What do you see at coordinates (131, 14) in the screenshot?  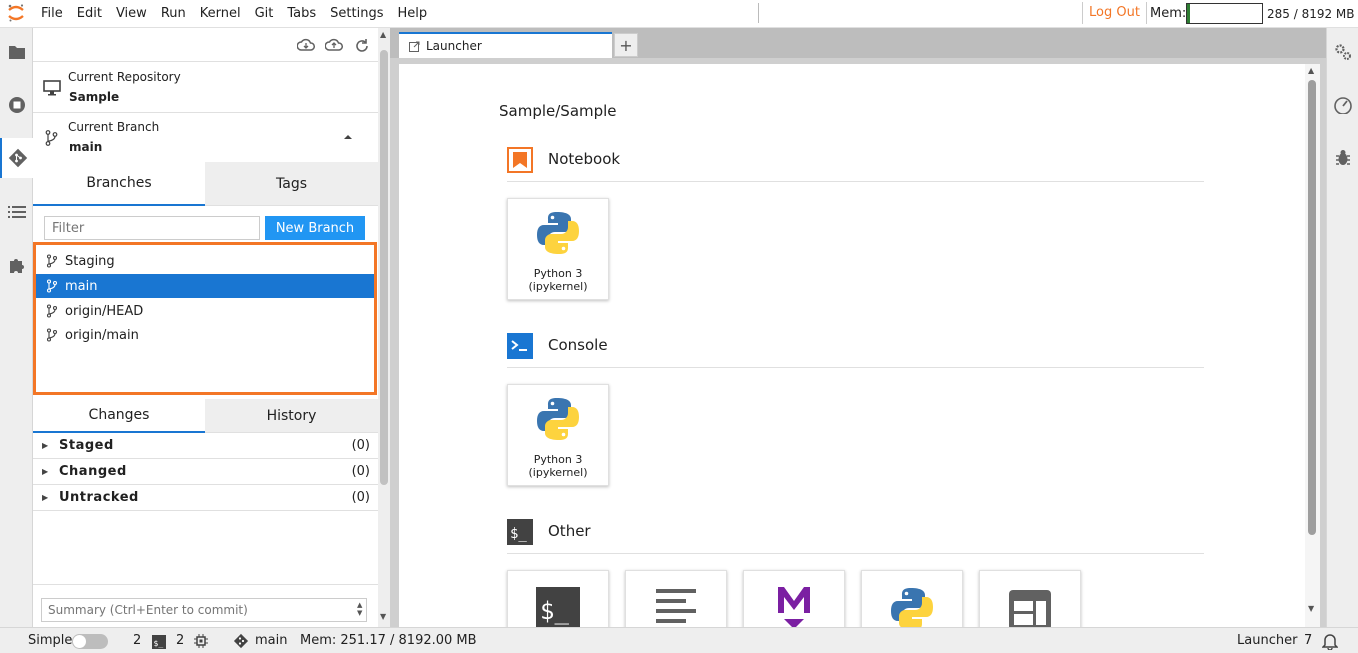 I see `menu-view: View` at bounding box center [131, 14].